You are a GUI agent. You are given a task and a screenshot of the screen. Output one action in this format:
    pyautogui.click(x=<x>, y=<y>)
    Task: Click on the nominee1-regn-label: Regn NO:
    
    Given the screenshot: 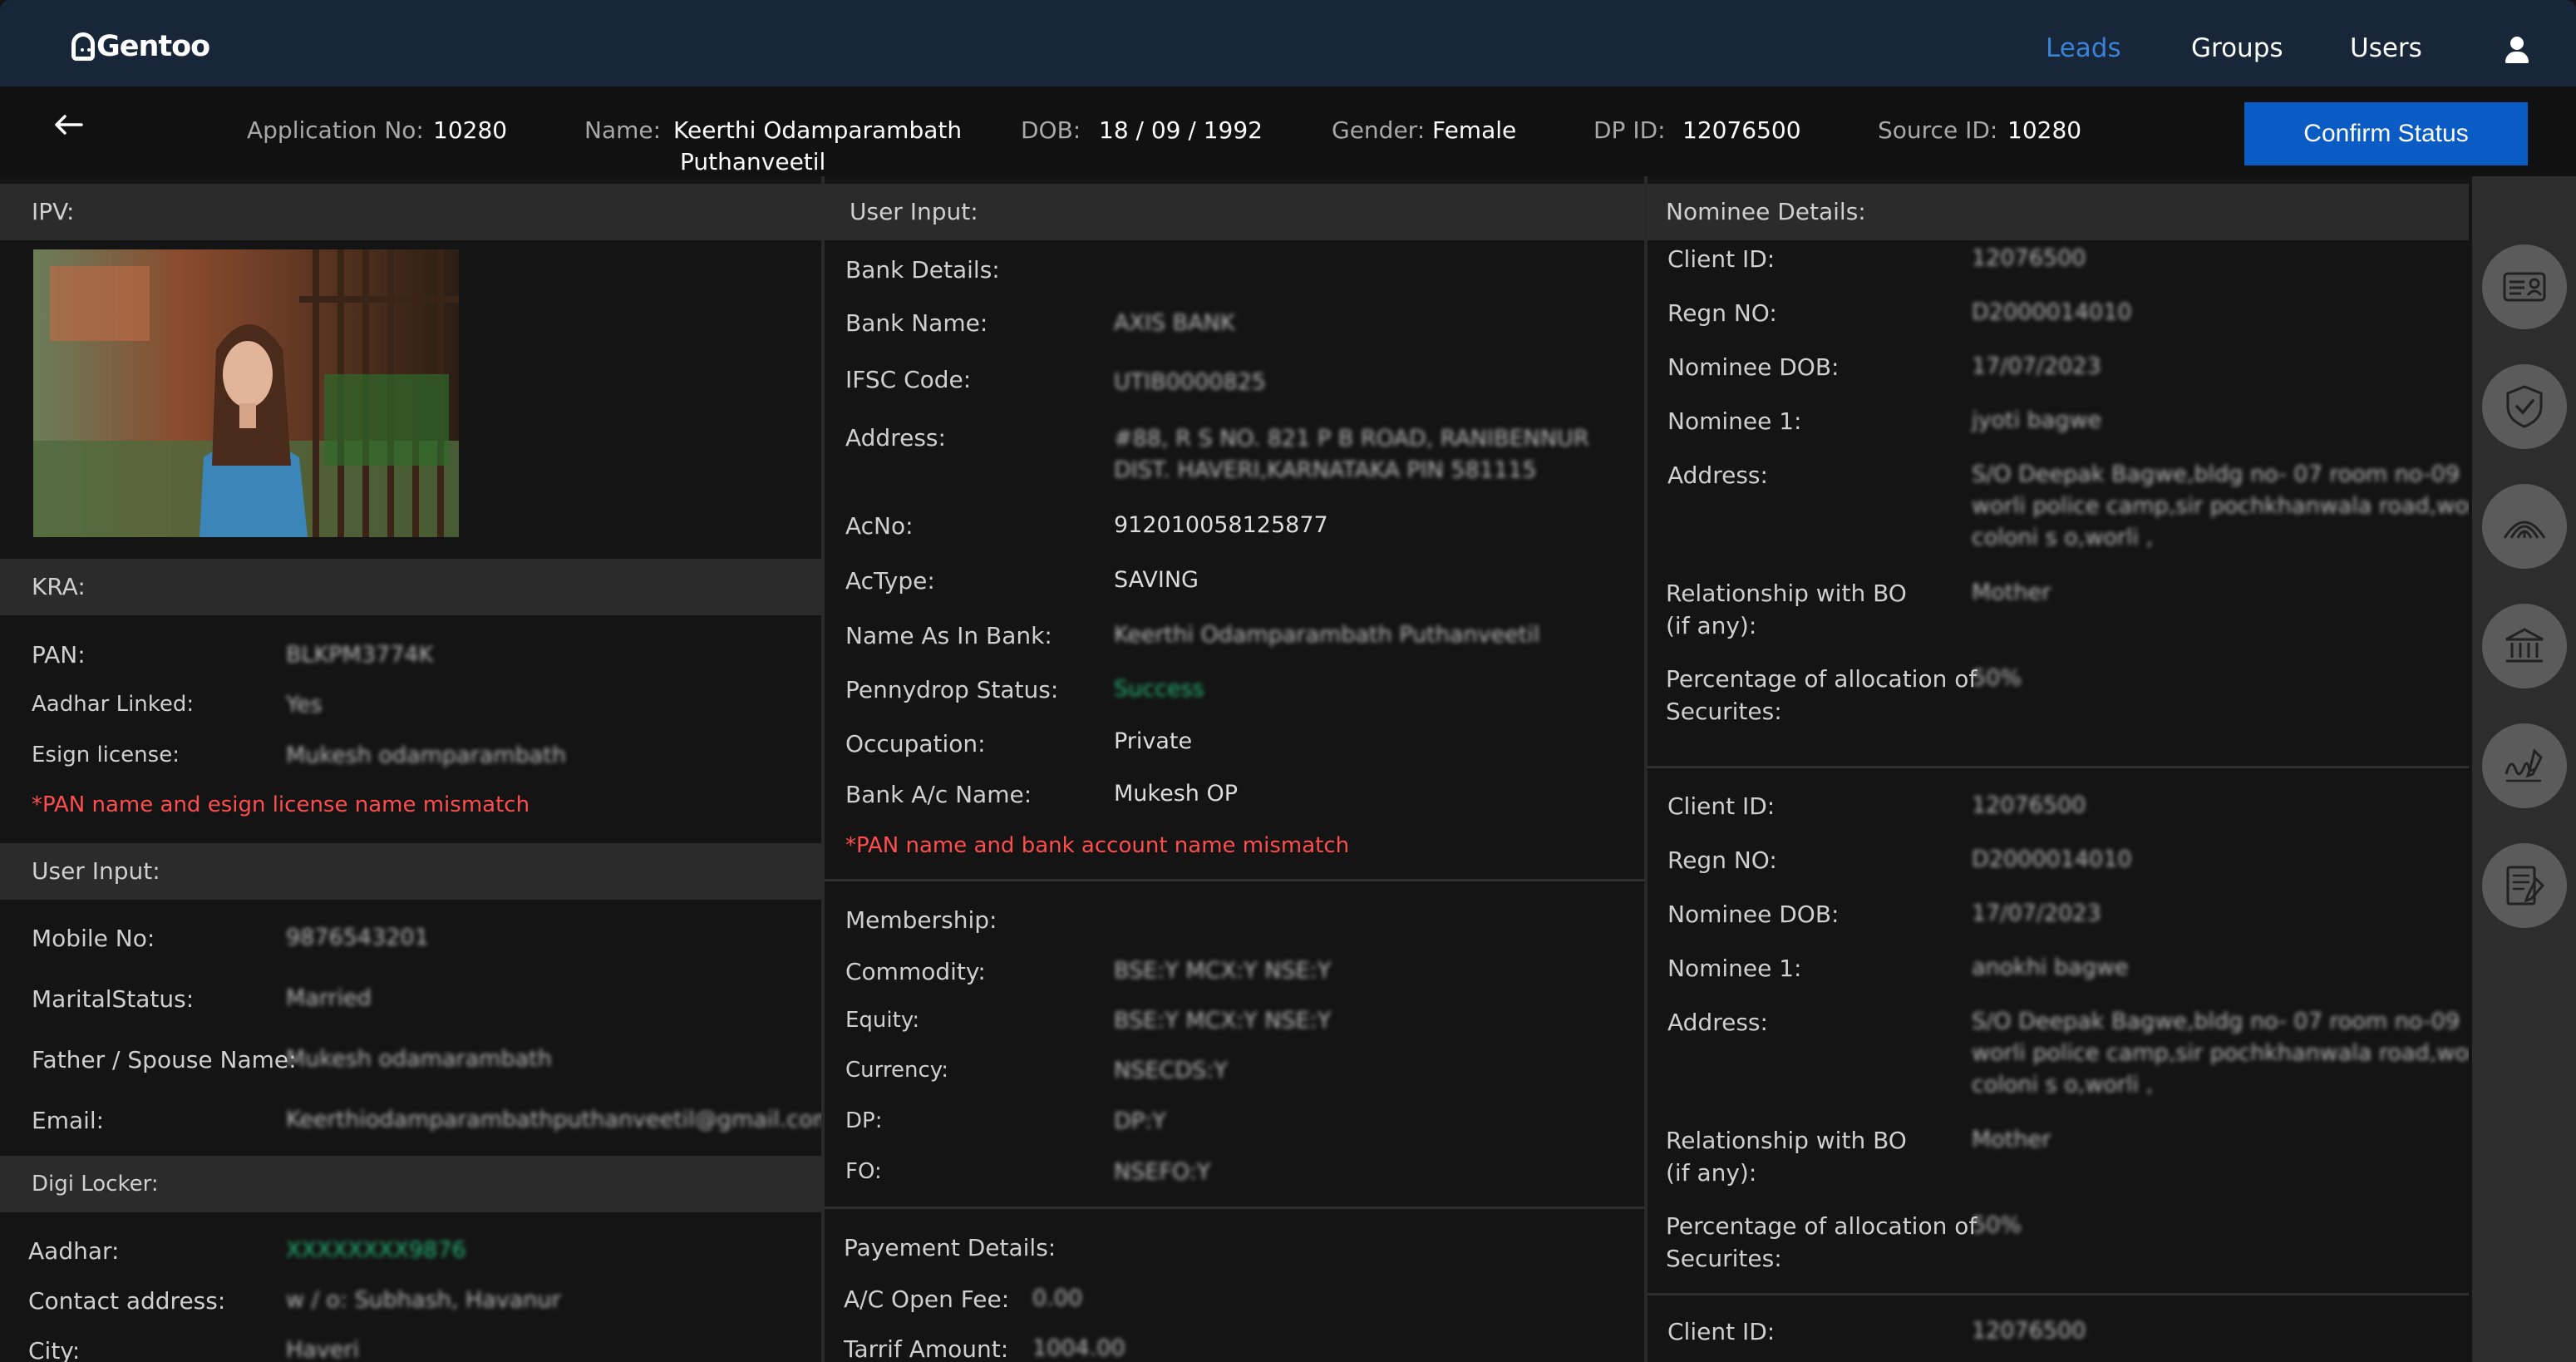 What is the action you would take?
    pyautogui.click(x=1722, y=313)
    